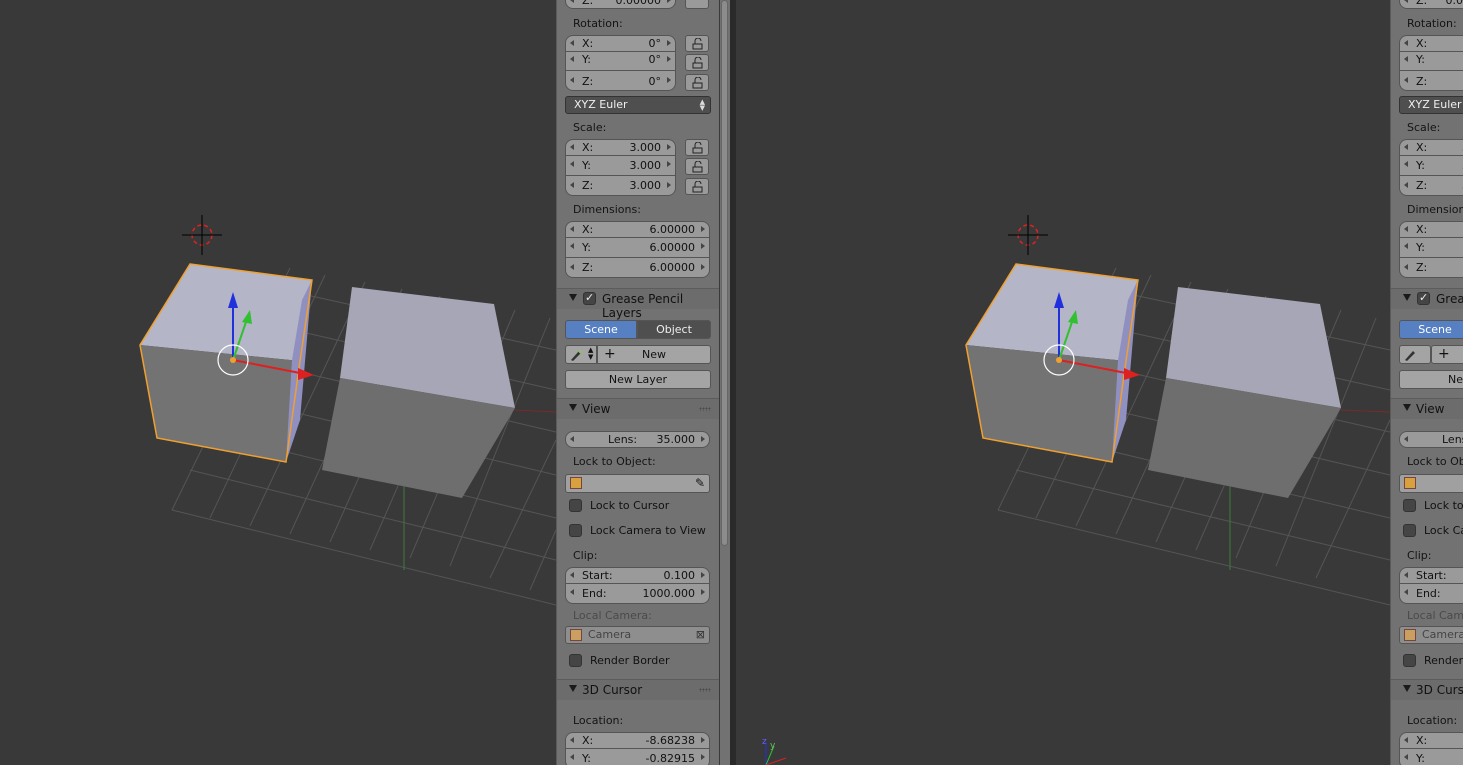  Describe the element at coordinates (638, 689) in the screenshot. I see `3d-cursor-header: 3D Cursor` at that location.